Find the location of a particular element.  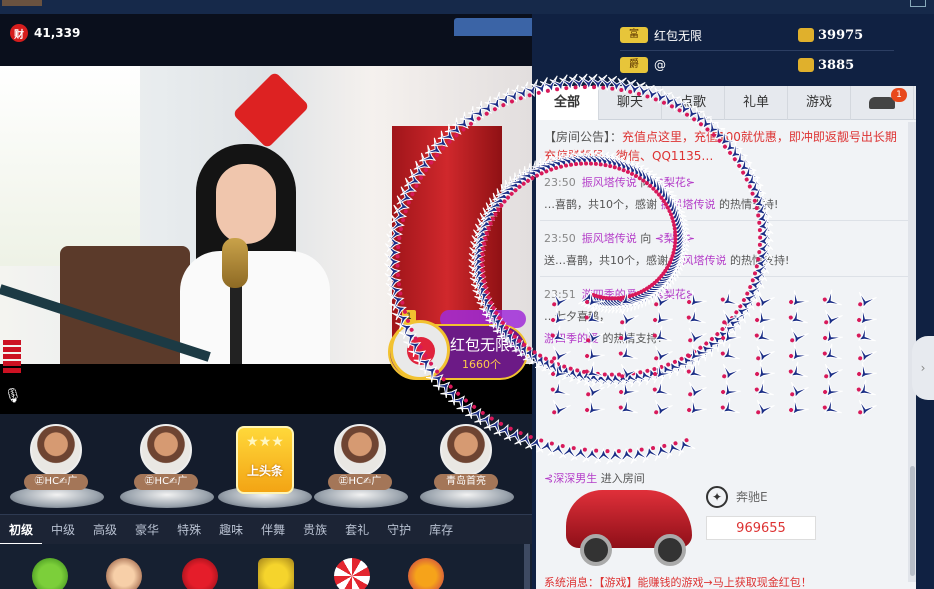

video-host-face is located at coordinates (246, 204).